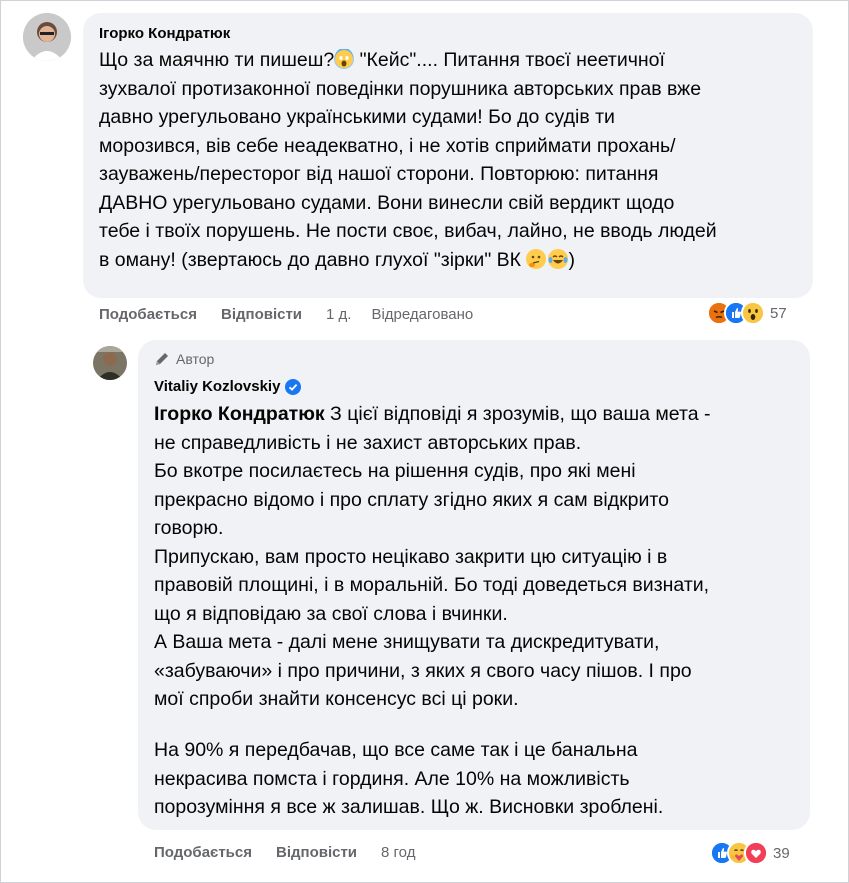 This screenshot has width=849, height=883. I want to click on wow-reaction-icon, so click(753, 313).